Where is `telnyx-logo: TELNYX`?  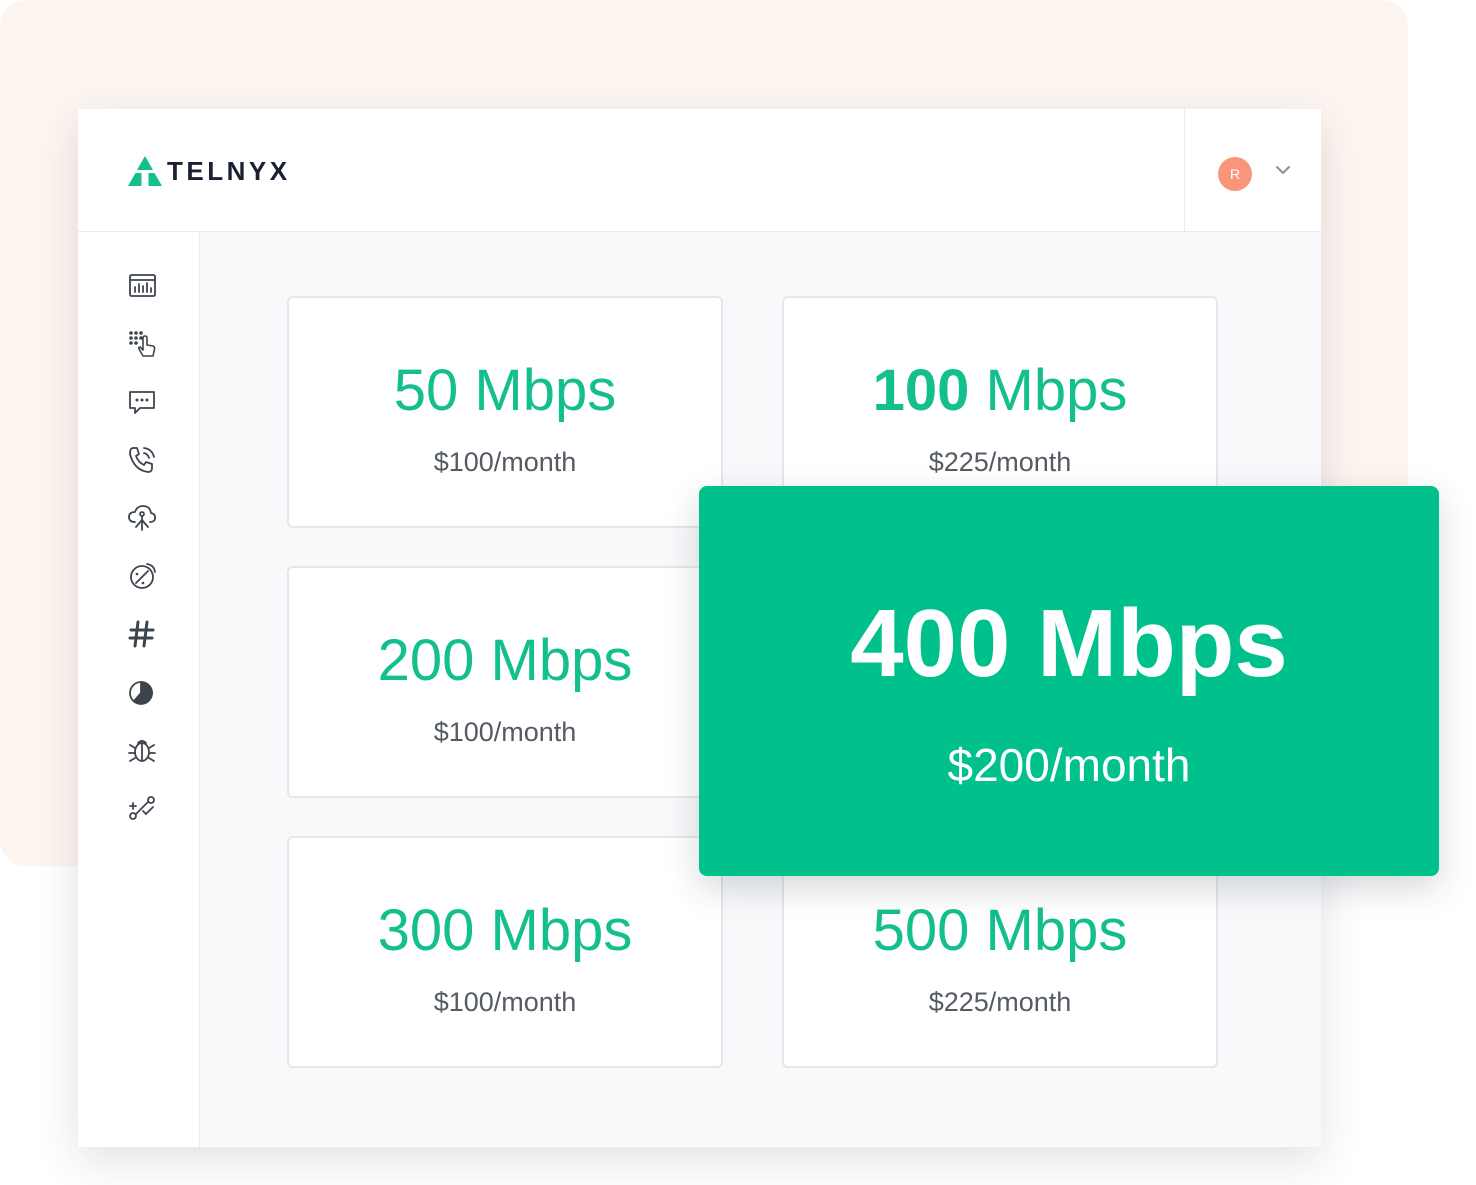
telnyx-logo: TELNYX is located at coordinates (209, 171).